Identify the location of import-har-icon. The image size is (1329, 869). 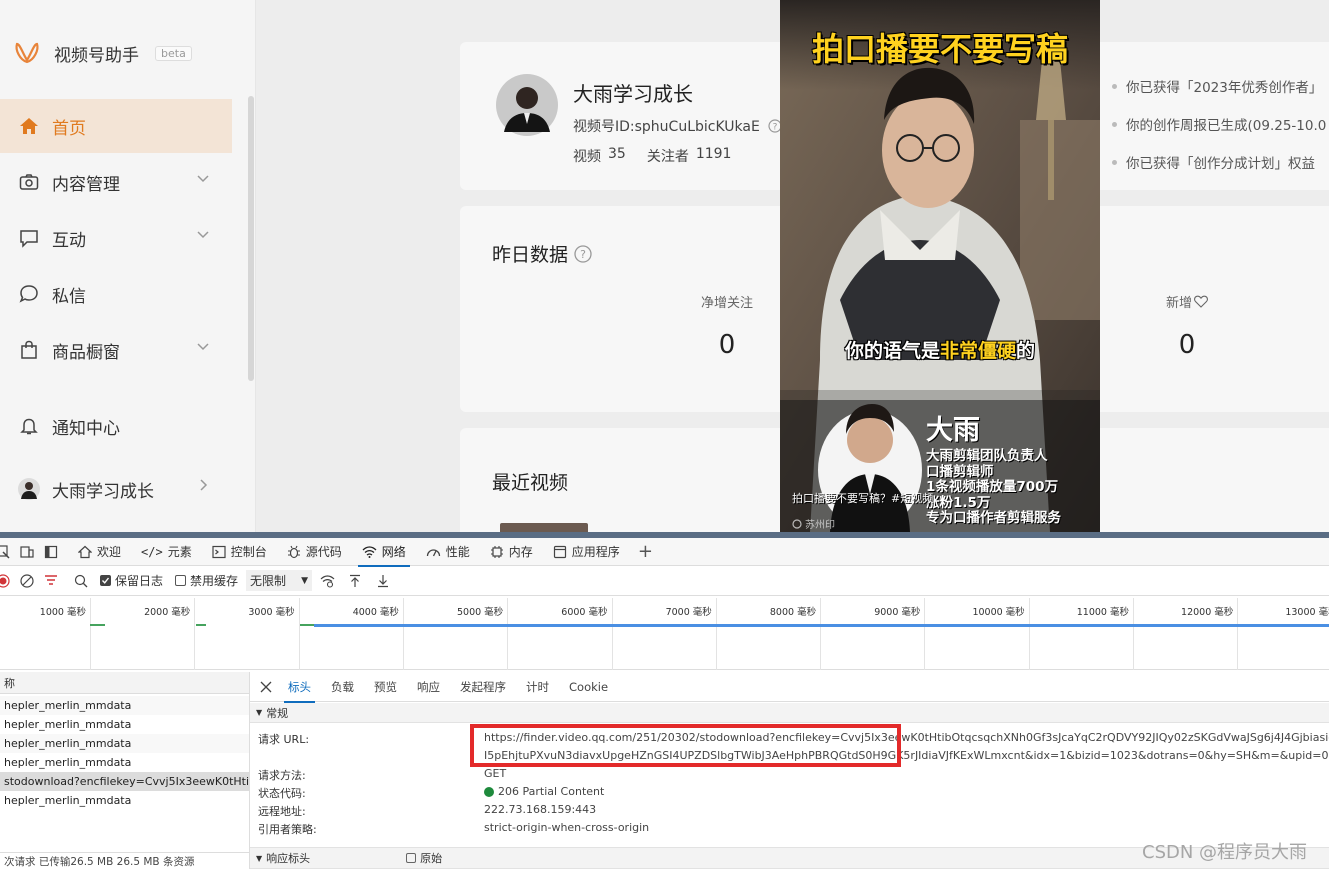
(355, 581).